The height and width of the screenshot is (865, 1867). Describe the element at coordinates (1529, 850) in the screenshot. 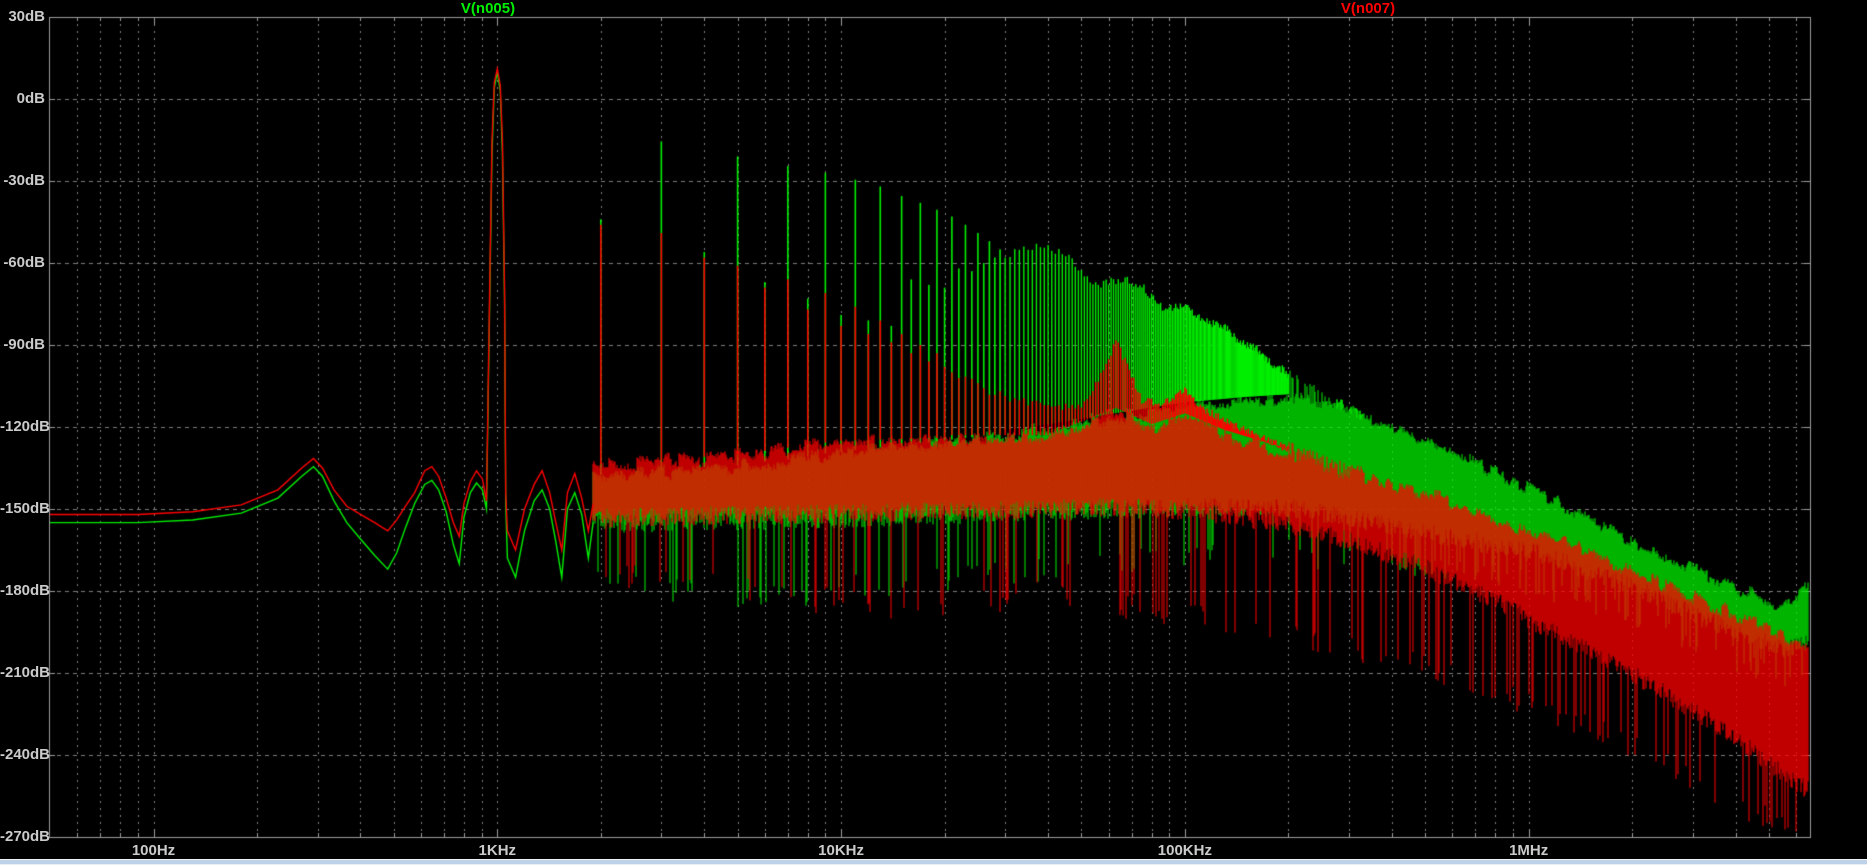

I see `x-tick-label: 1MHz` at that location.